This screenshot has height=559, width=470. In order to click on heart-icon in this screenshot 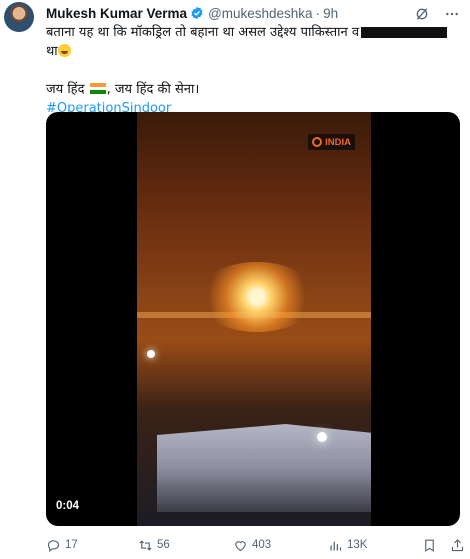, I will do `click(240, 545)`.